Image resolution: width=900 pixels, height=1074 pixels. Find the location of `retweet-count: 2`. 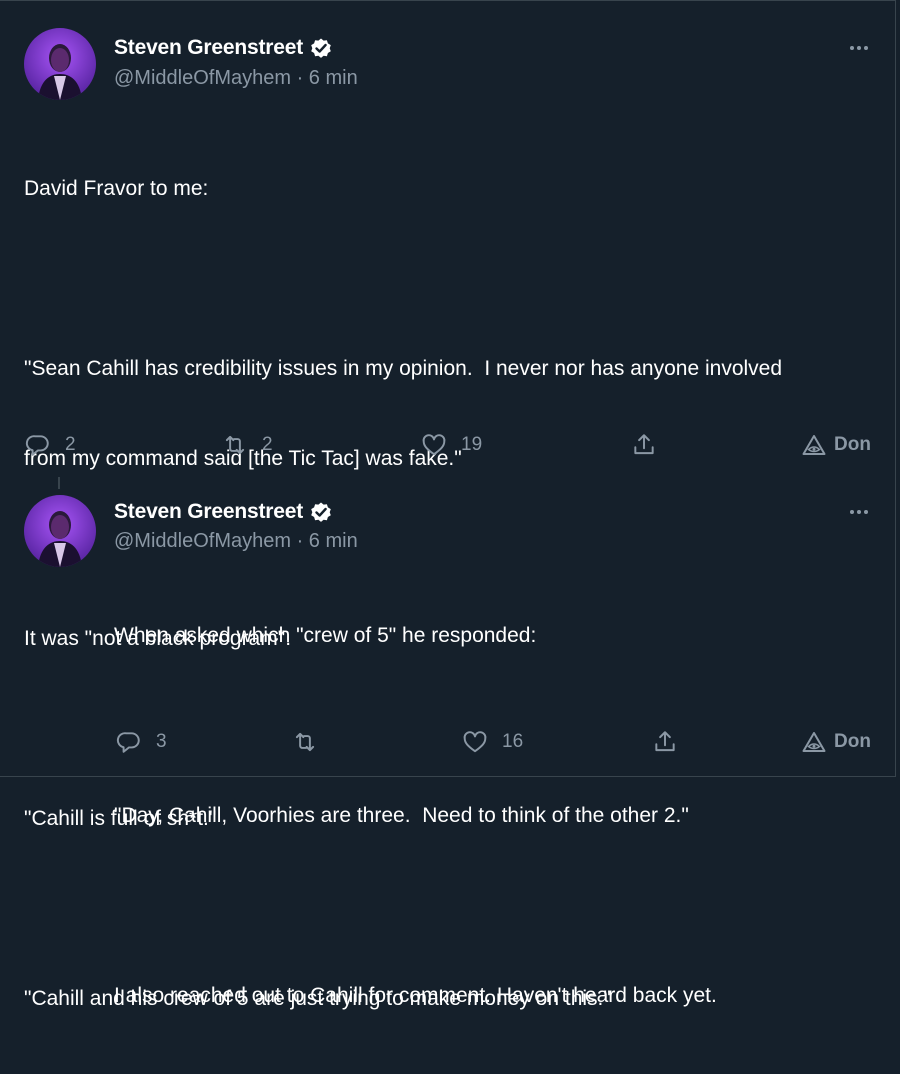

retweet-count: 2 is located at coordinates (267, 444).